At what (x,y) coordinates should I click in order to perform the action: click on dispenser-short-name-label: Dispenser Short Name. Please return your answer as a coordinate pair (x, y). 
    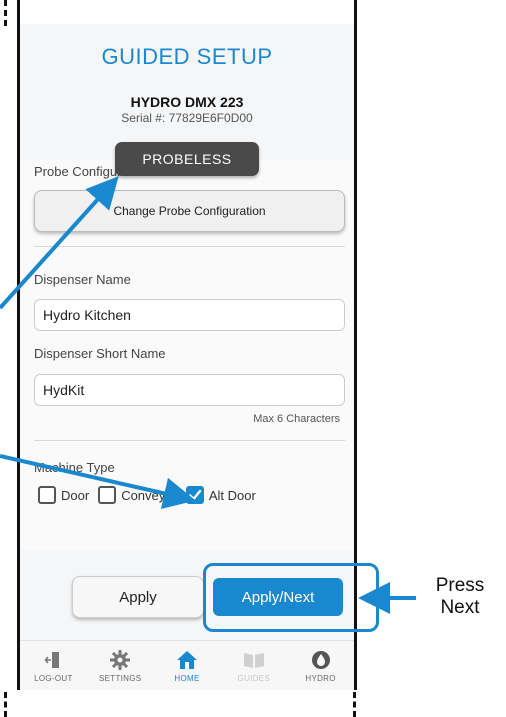
    Looking at the image, I should click on (100, 353).